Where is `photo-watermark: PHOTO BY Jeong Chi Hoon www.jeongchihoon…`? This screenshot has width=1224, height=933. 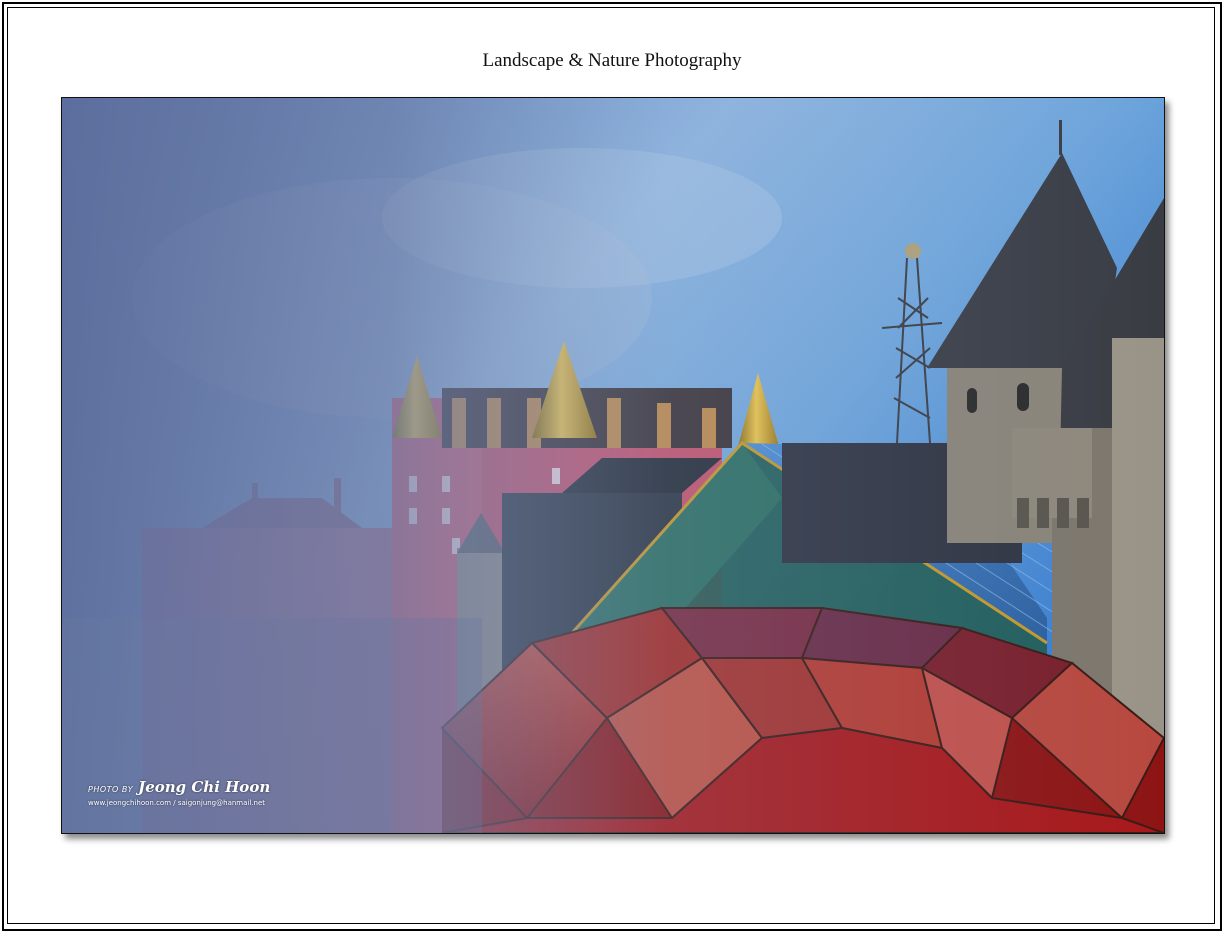
photo-watermark: PHOTO BY Jeong Chi Hoon www.jeongchihoon… is located at coordinates (179, 792).